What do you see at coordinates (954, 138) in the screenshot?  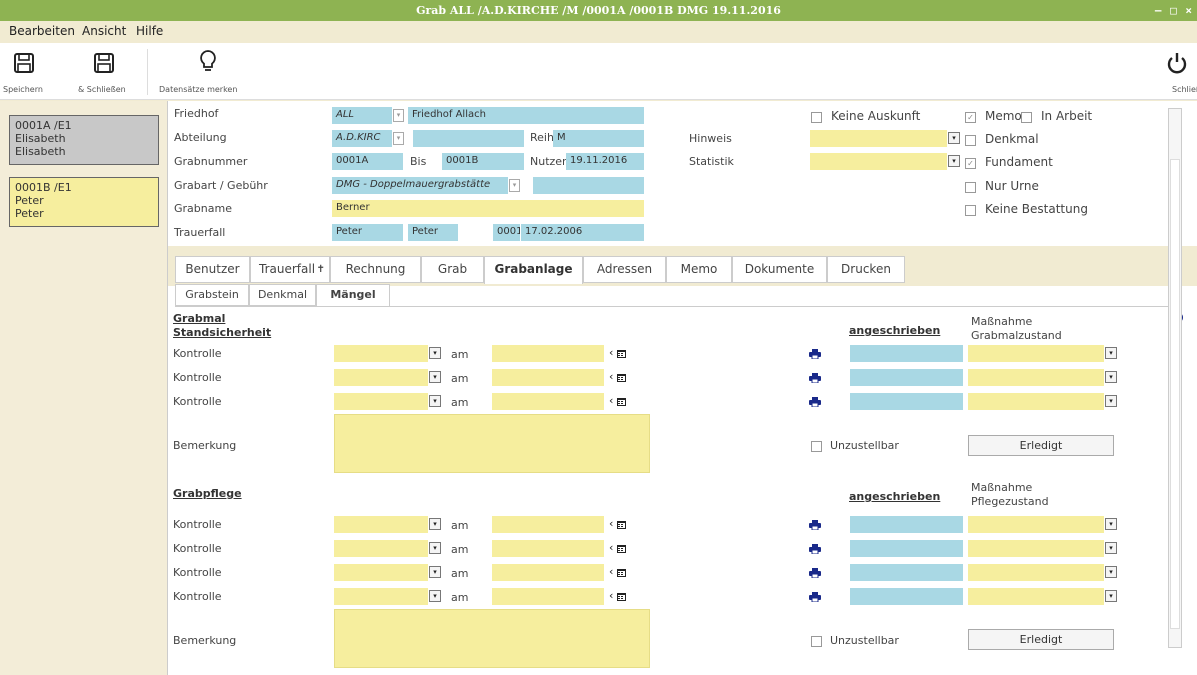 I see `hinweis-dropdown: ▾` at bounding box center [954, 138].